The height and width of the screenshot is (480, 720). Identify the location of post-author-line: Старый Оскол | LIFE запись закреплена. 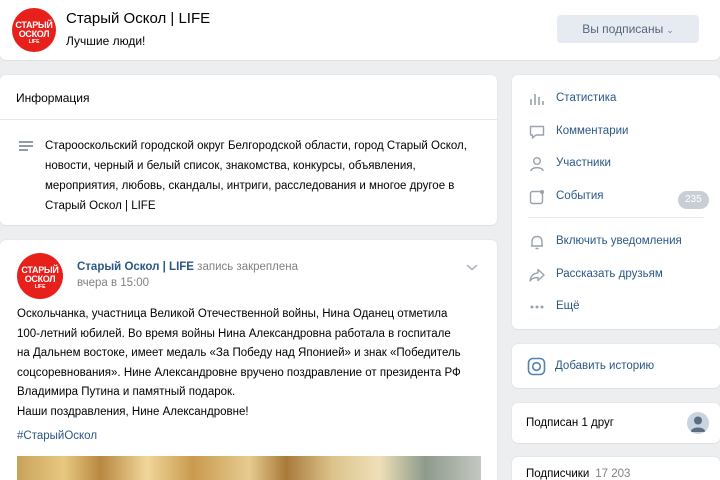
(187, 267).